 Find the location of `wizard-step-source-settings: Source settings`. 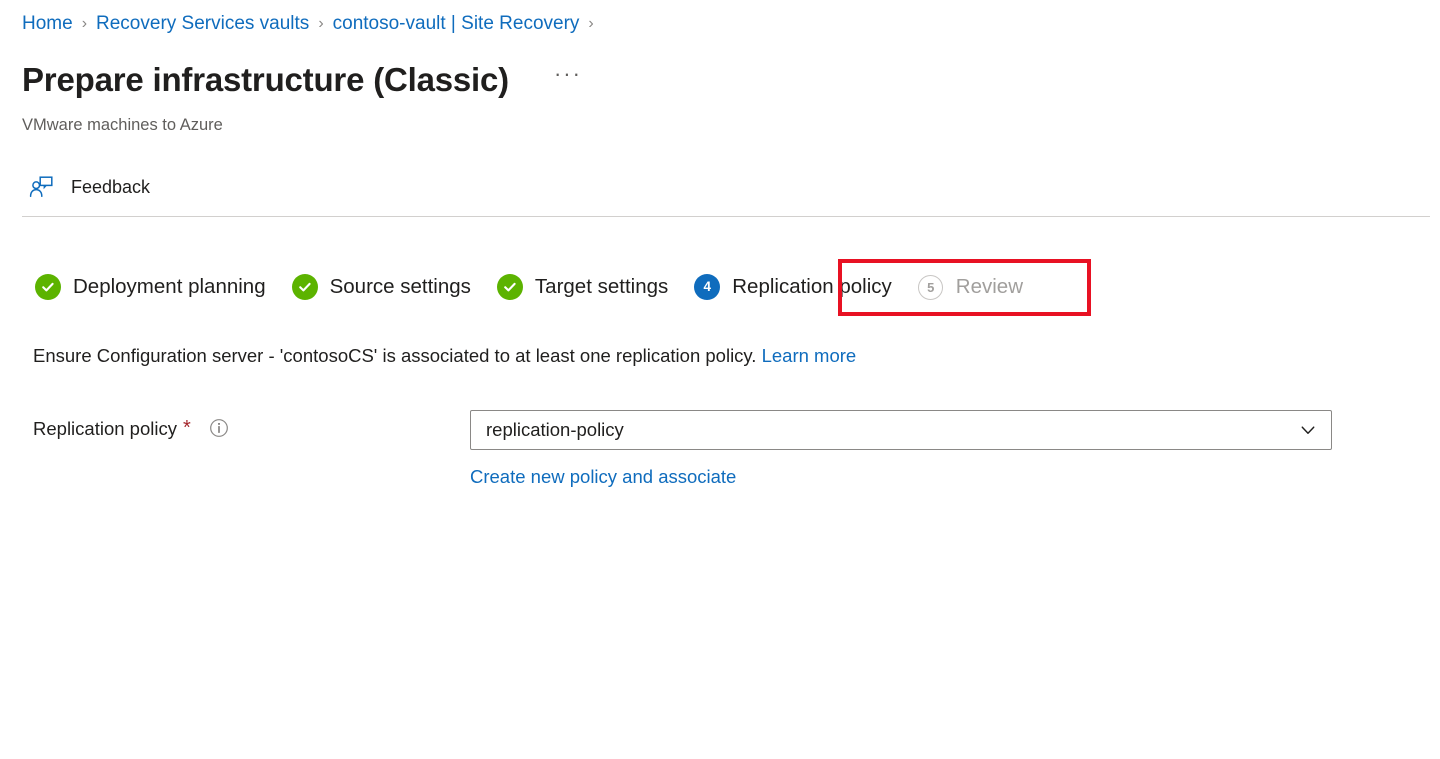

wizard-step-source-settings: Source settings is located at coordinates (381, 287).